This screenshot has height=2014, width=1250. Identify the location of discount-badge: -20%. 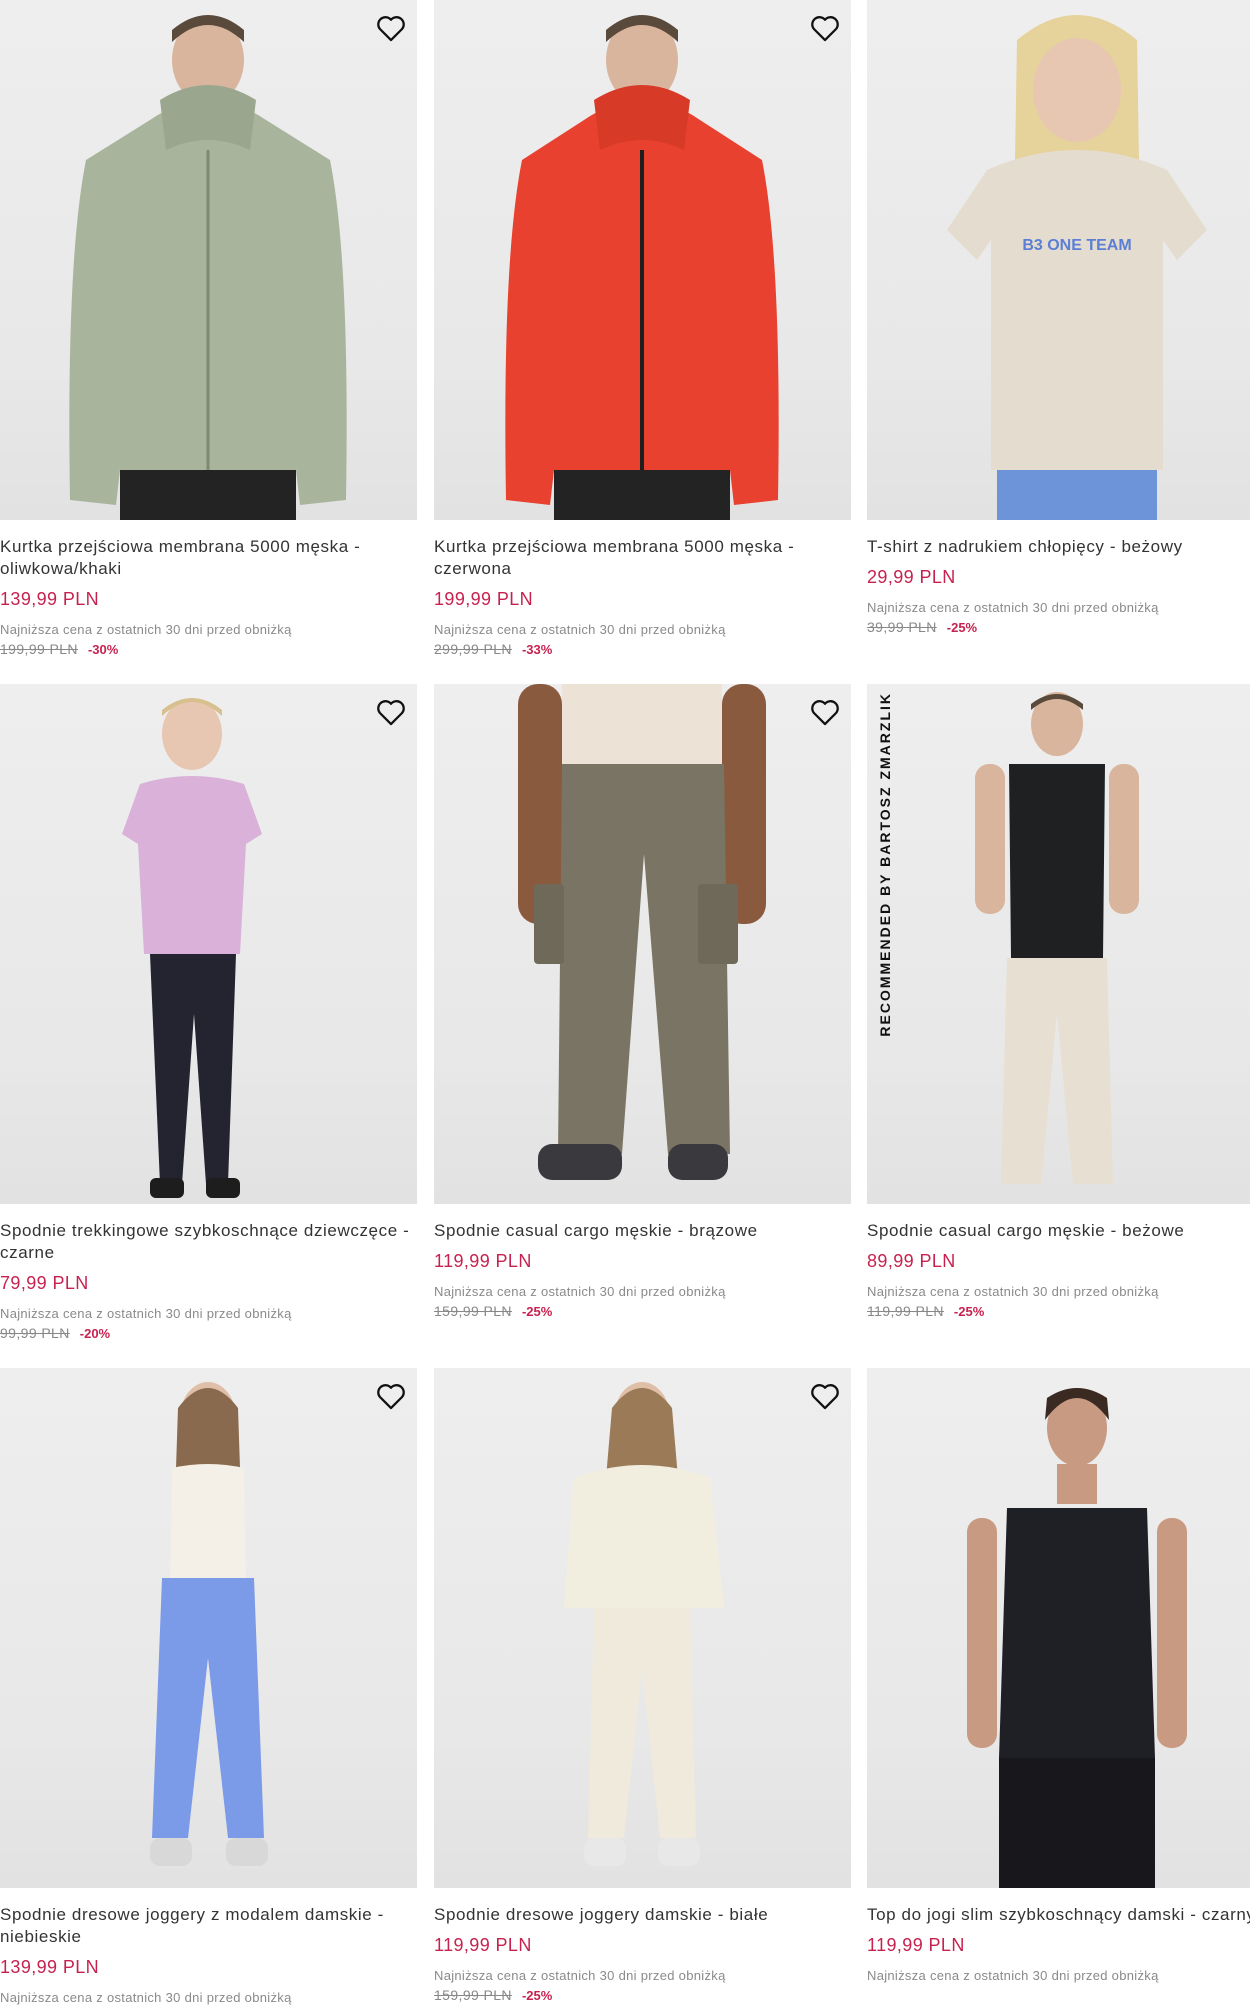
(95, 1333).